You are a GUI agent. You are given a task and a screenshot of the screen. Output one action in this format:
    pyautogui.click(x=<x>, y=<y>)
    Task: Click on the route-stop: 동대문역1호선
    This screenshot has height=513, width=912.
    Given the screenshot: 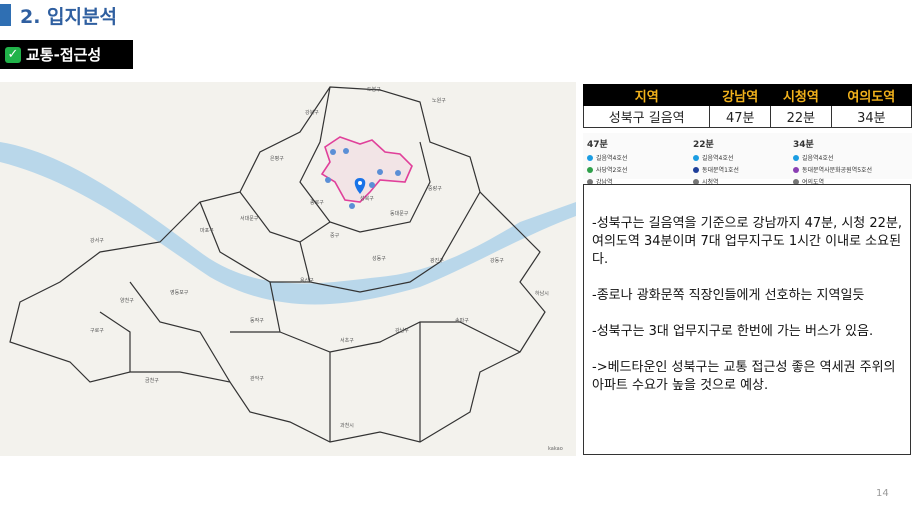 What is the action you would take?
    pyautogui.click(x=720, y=170)
    